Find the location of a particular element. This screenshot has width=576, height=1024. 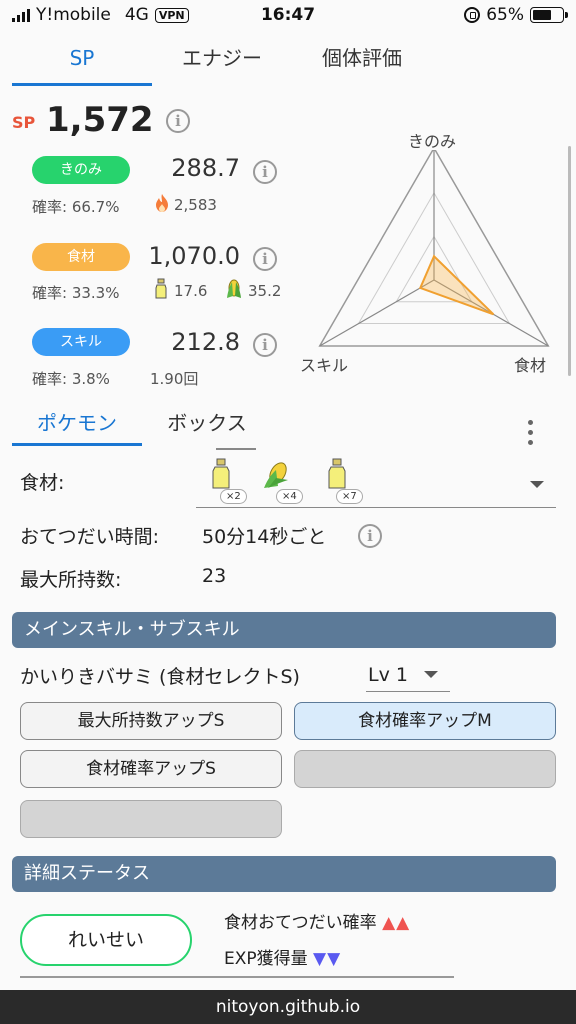

radar-label-ingredient: 食材 is located at coordinates (530, 365).